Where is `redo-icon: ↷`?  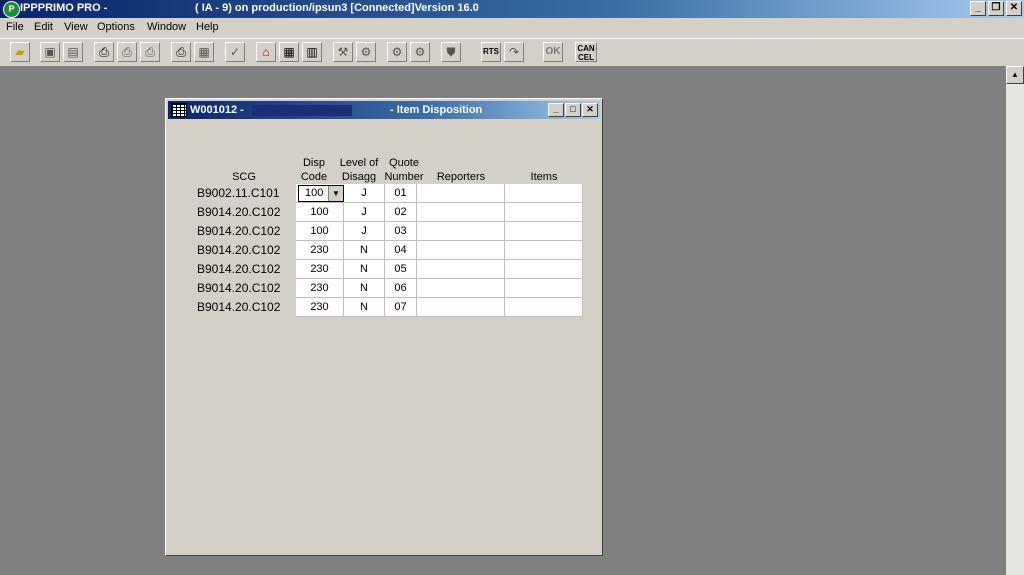
redo-icon: ↷ is located at coordinates (514, 52).